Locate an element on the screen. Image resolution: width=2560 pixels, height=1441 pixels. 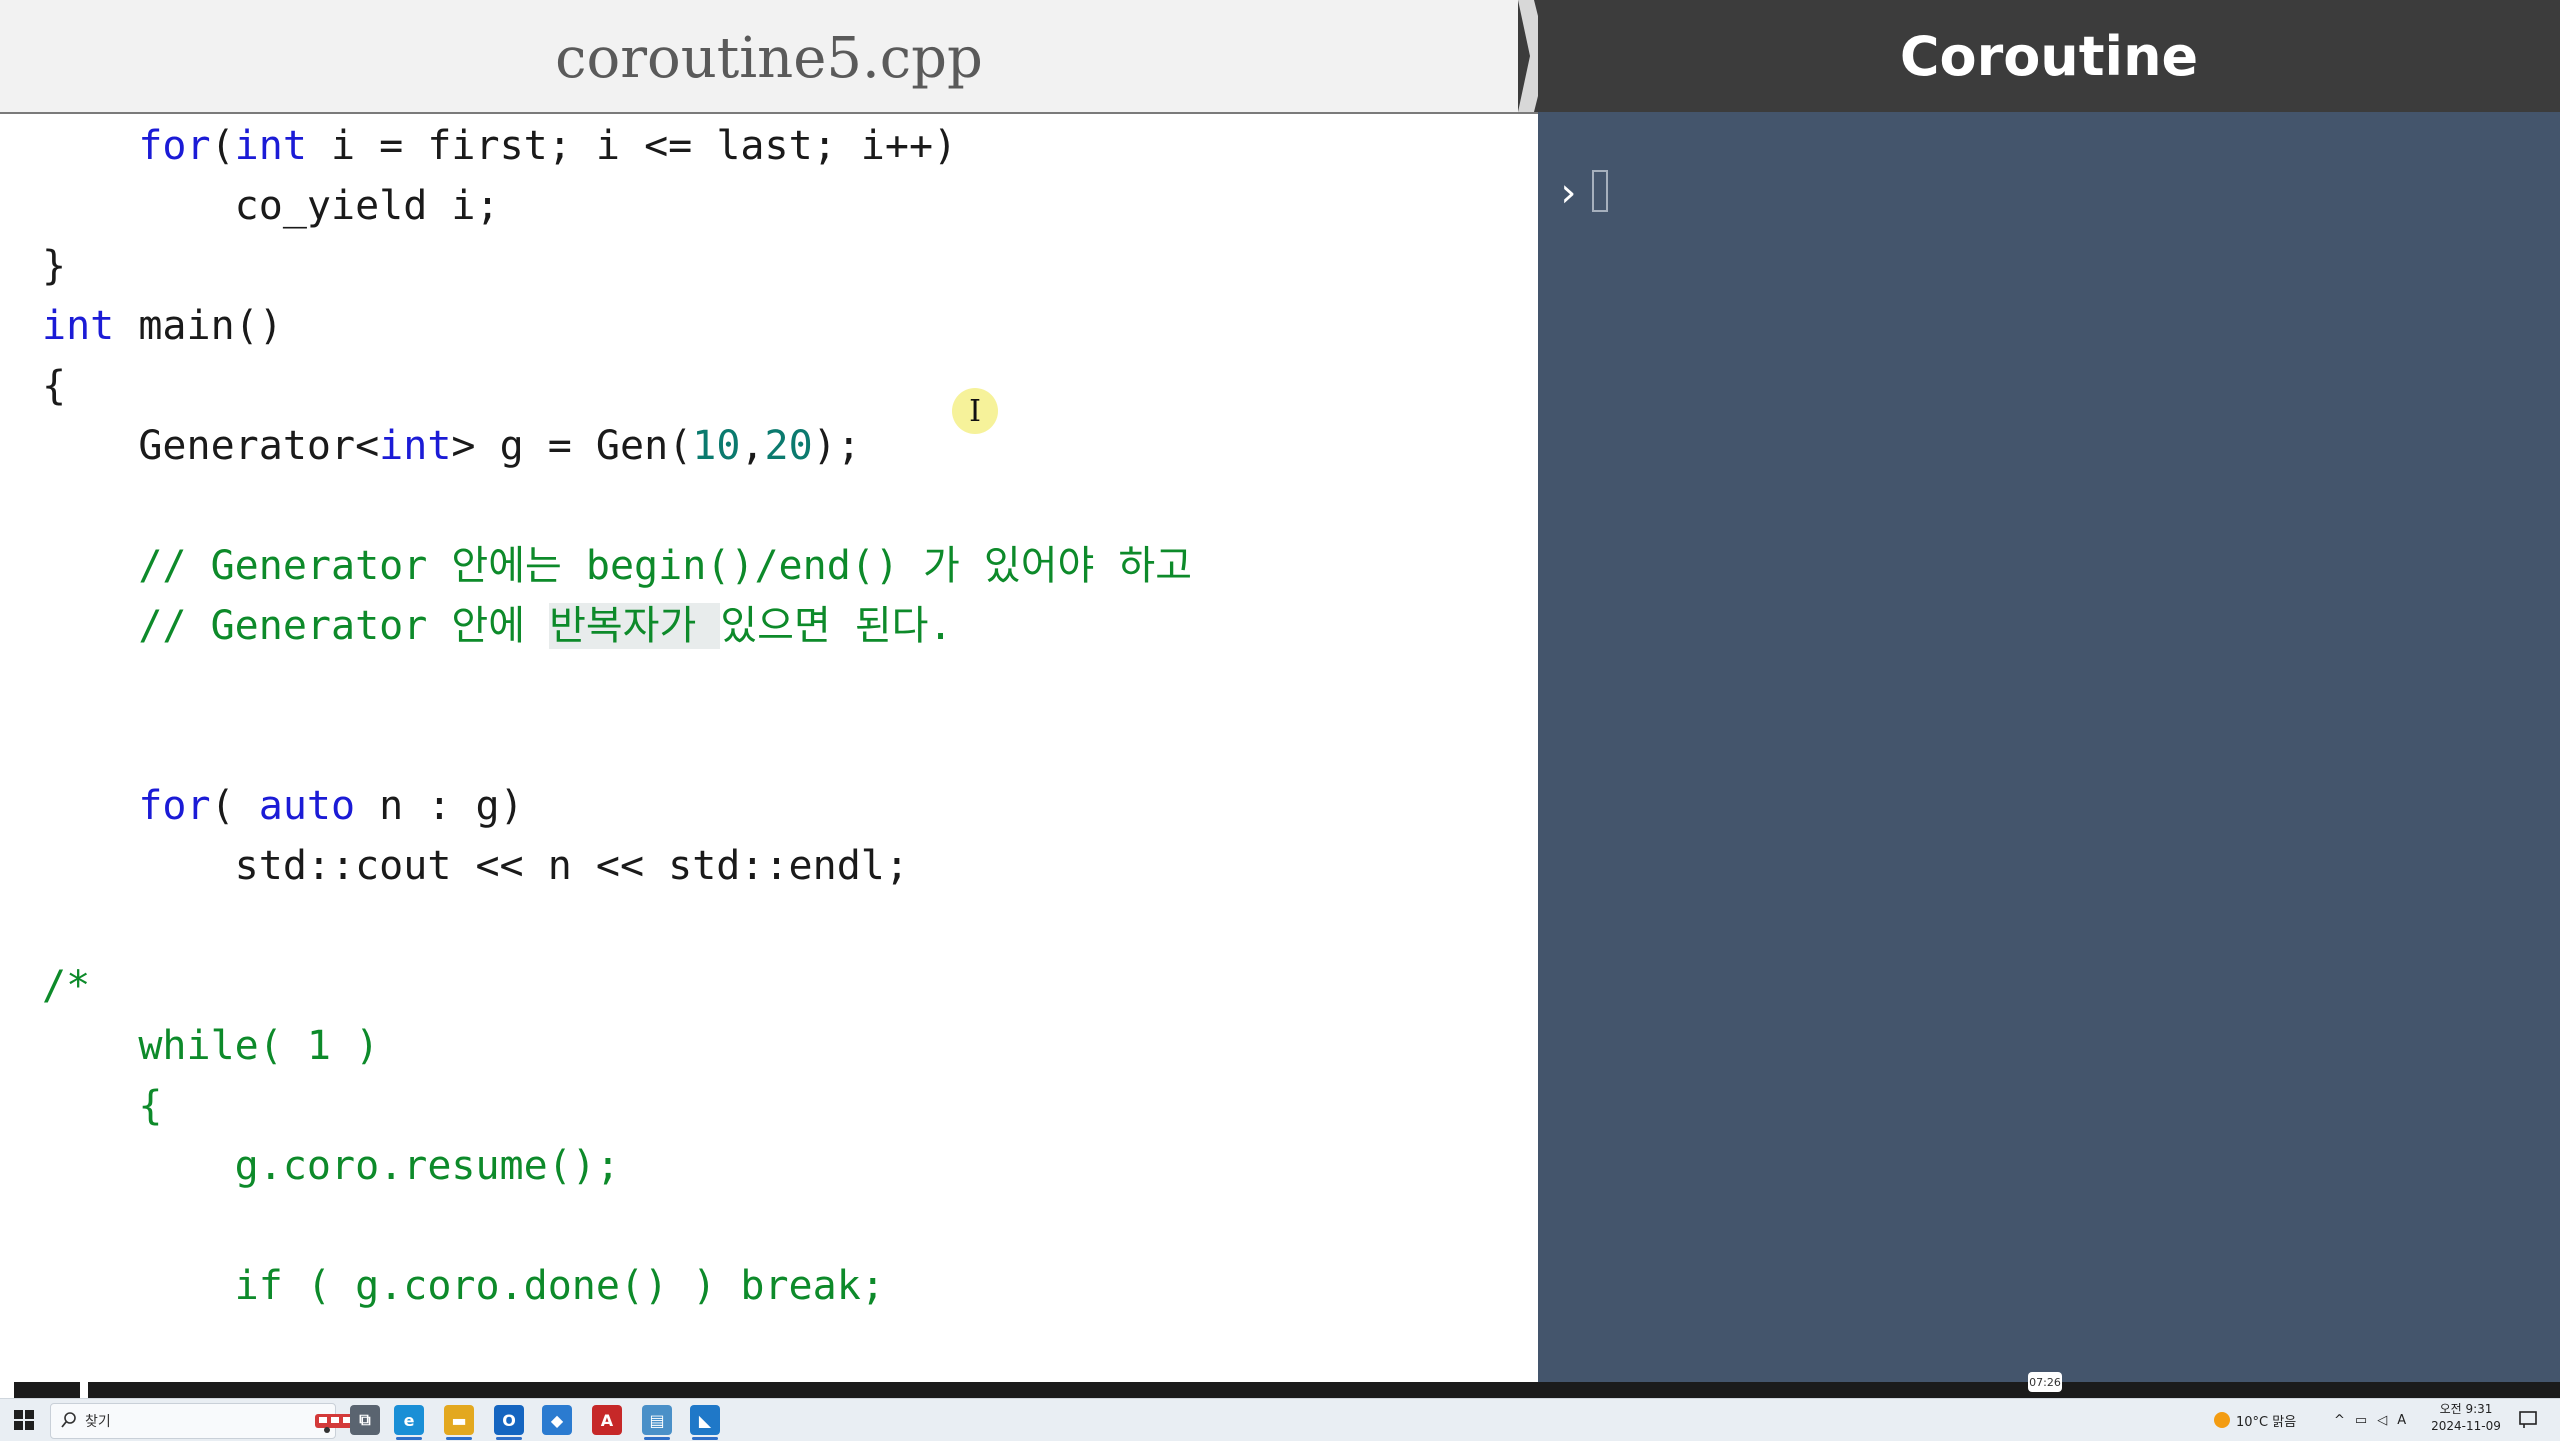
code-token: n : g) is located at coordinates (439, 806).